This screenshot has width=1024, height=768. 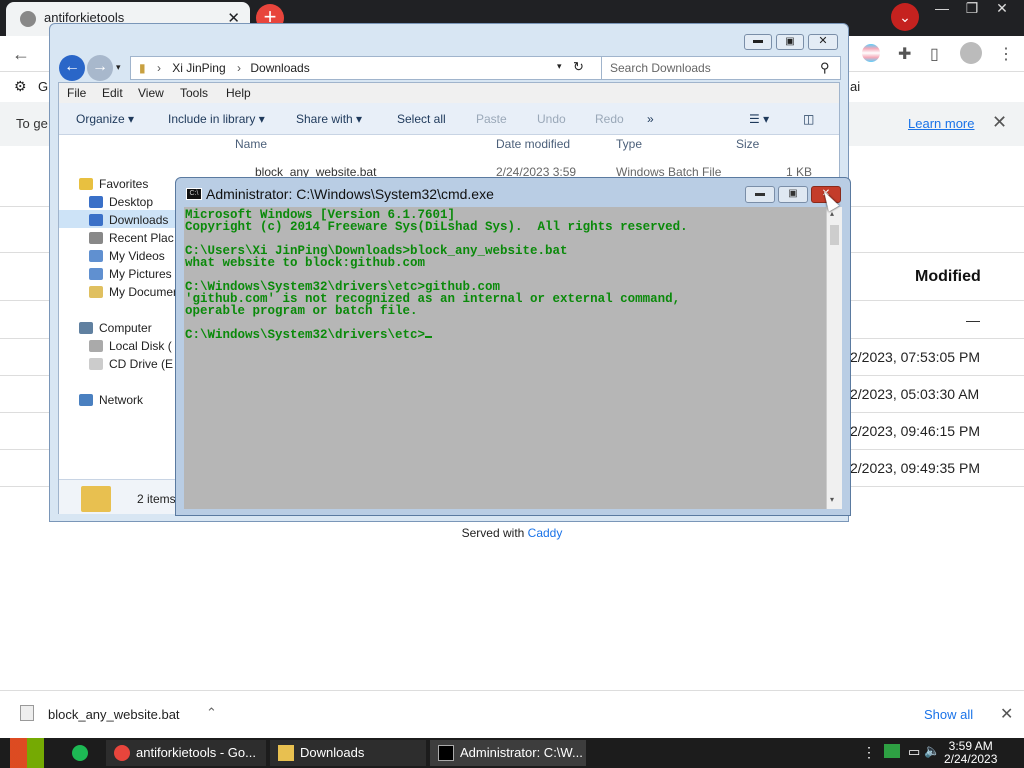 I want to click on scroll-thumb, so click(x=834, y=235).